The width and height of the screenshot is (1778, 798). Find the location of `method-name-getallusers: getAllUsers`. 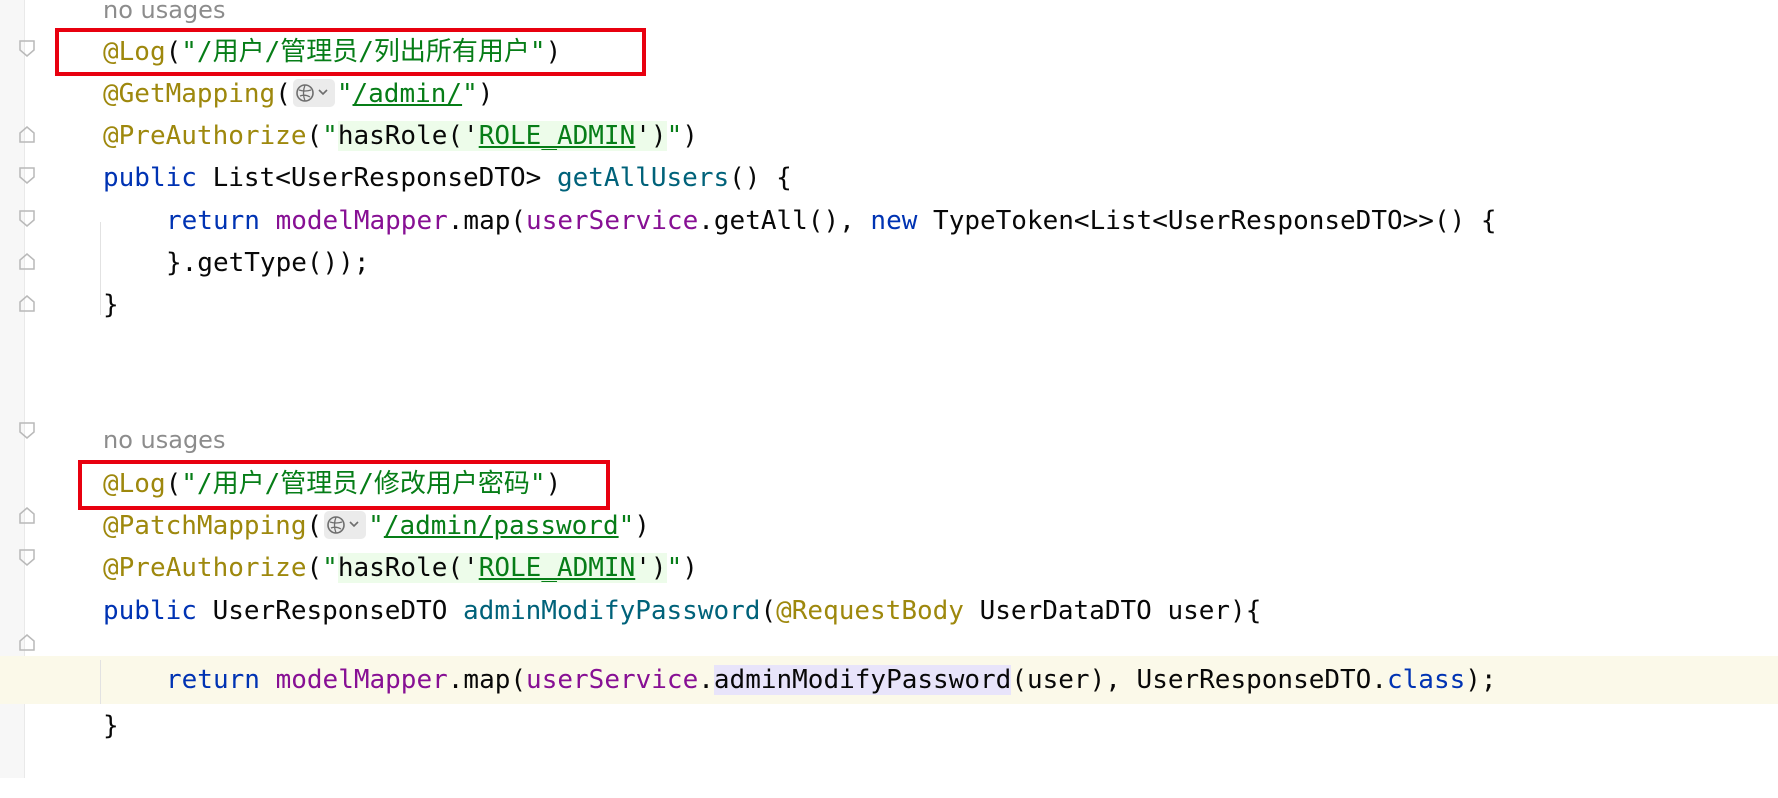

method-name-getallusers: getAllUsers is located at coordinates (643, 178).